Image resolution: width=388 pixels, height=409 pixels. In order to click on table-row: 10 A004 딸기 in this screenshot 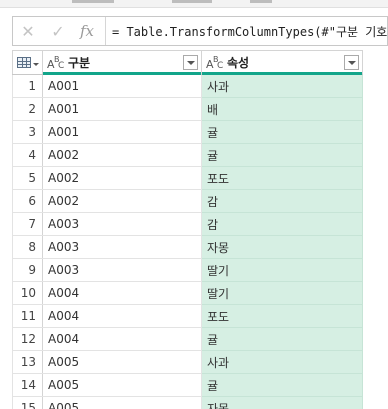, I will do `click(187, 293)`.